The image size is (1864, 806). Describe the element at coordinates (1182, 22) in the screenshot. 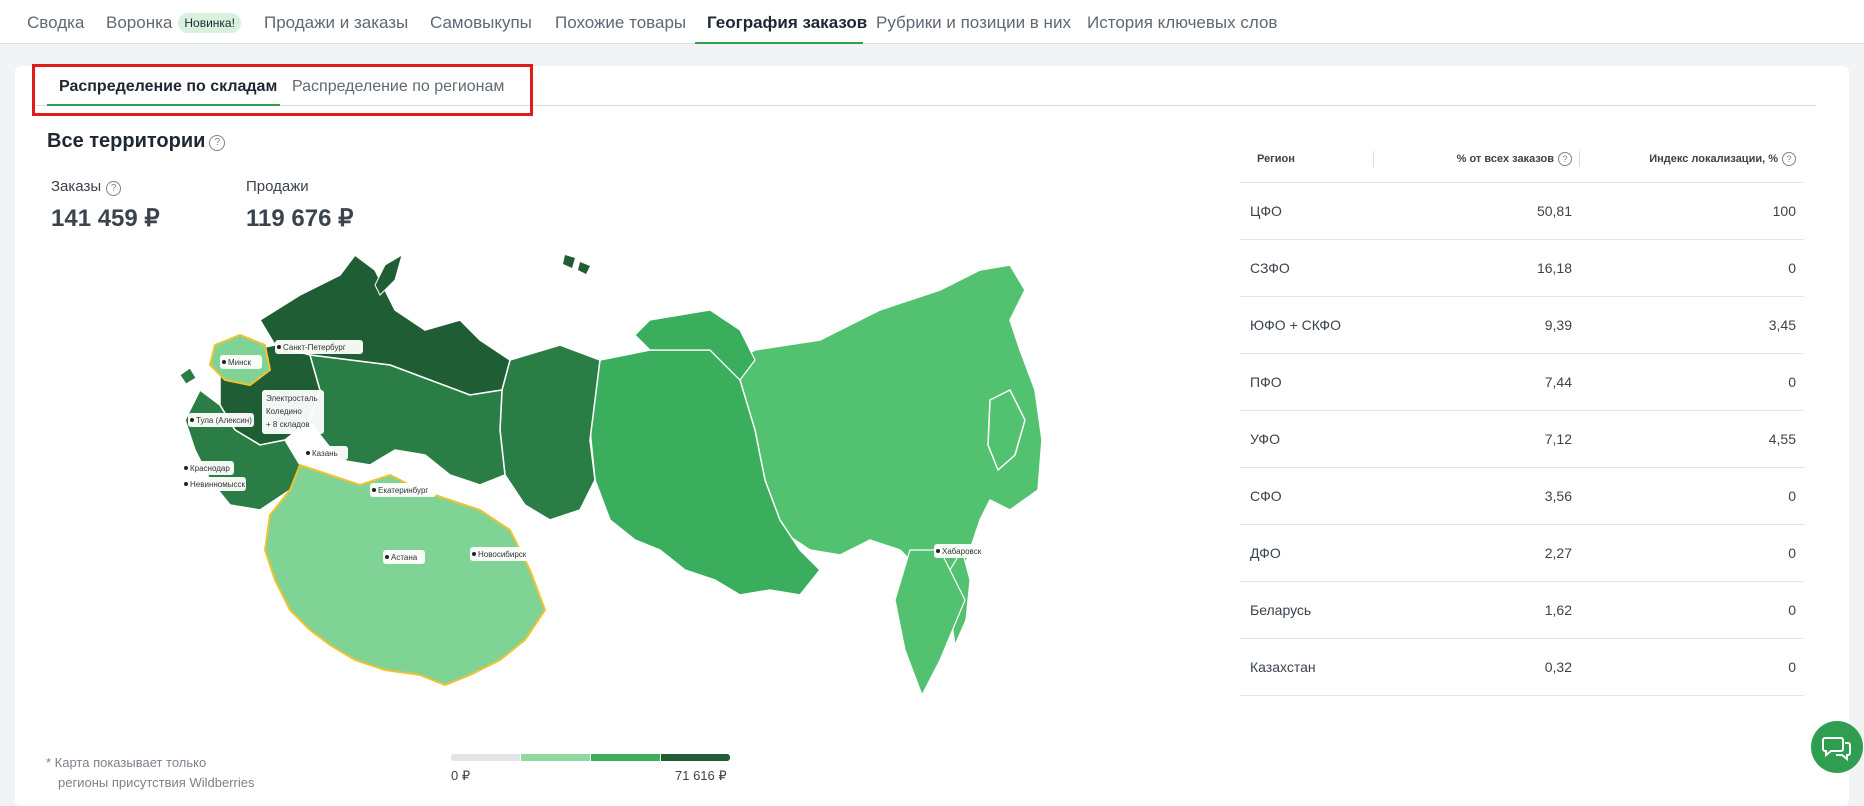

I see `tab-keyword-history: История ключевых слов` at that location.